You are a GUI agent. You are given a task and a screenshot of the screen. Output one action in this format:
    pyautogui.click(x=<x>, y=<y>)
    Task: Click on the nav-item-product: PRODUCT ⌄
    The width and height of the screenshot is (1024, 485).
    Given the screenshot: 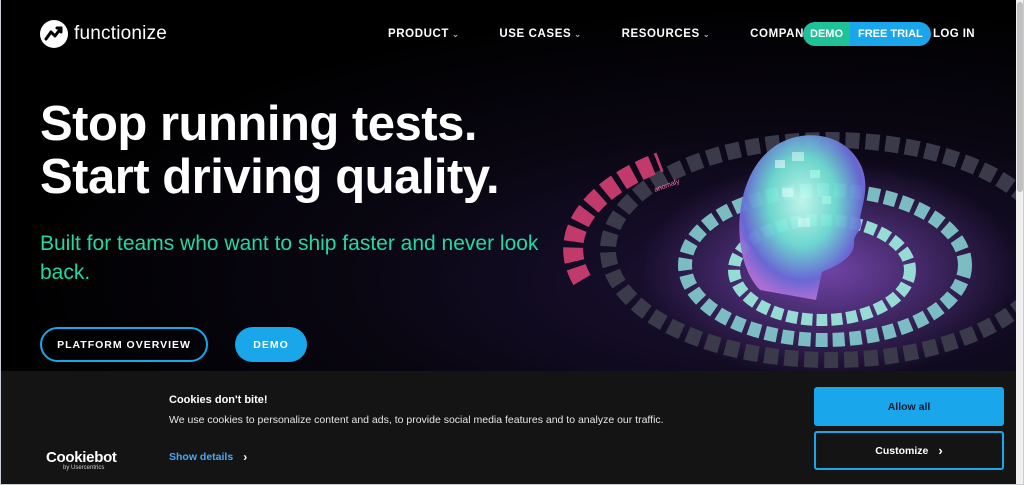 What is the action you would take?
    pyautogui.click(x=423, y=34)
    